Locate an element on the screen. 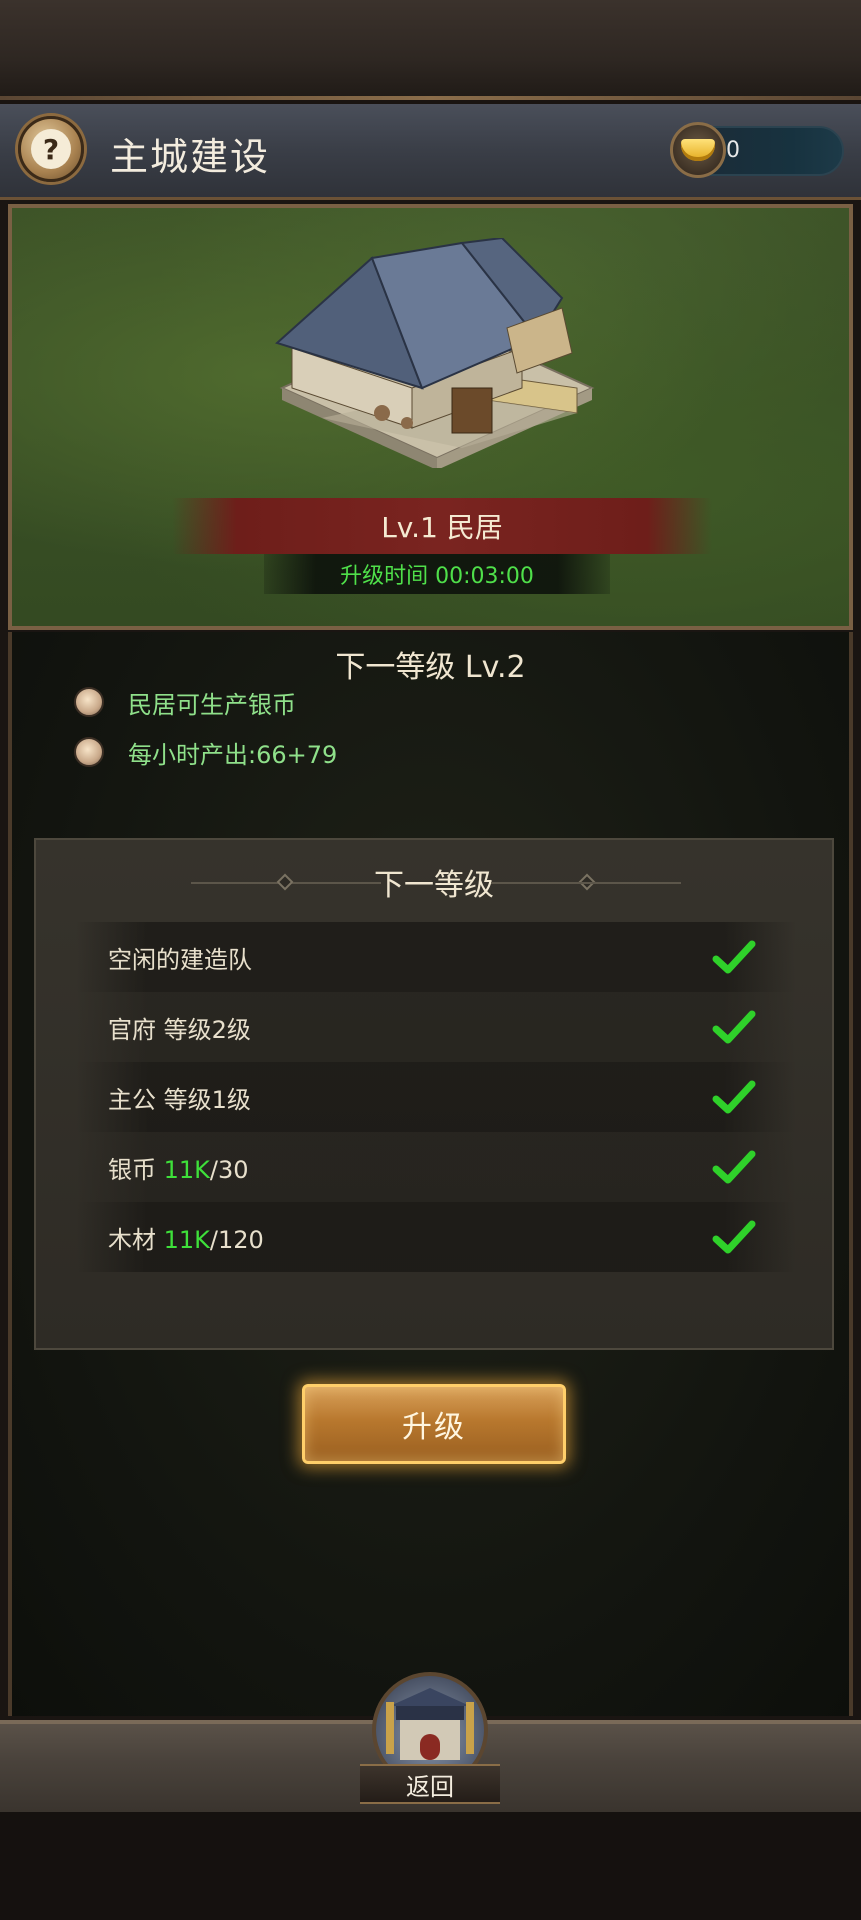  gold-ingot-icon is located at coordinates (698, 150).